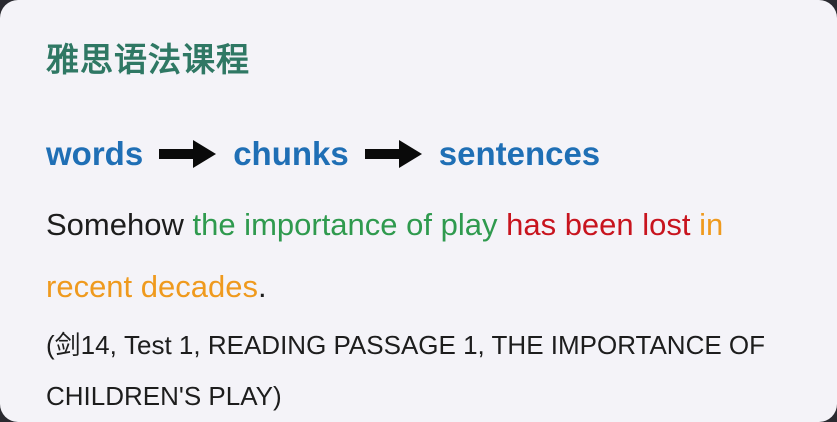 The width and height of the screenshot is (837, 422). I want to click on page-title: 雅思语法课程, so click(148, 59).